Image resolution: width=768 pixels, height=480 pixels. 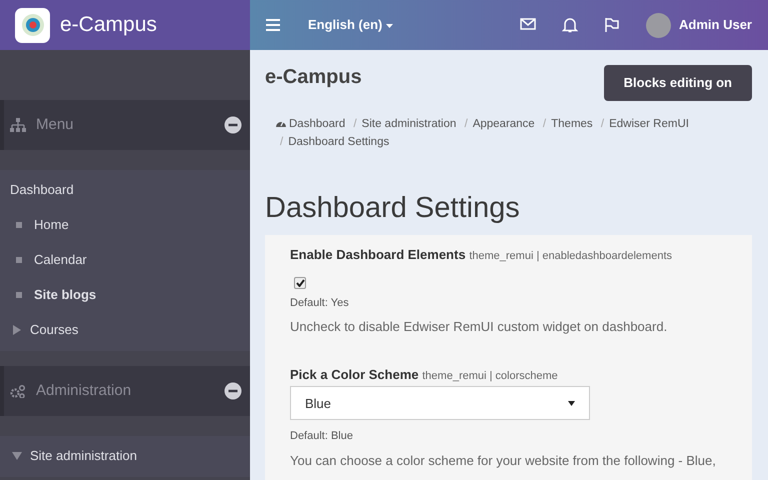 What do you see at coordinates (490, 376) in the screenshot?
I see `setting-key: theme_remui | colorscheme` at bounding box center [490, 376].